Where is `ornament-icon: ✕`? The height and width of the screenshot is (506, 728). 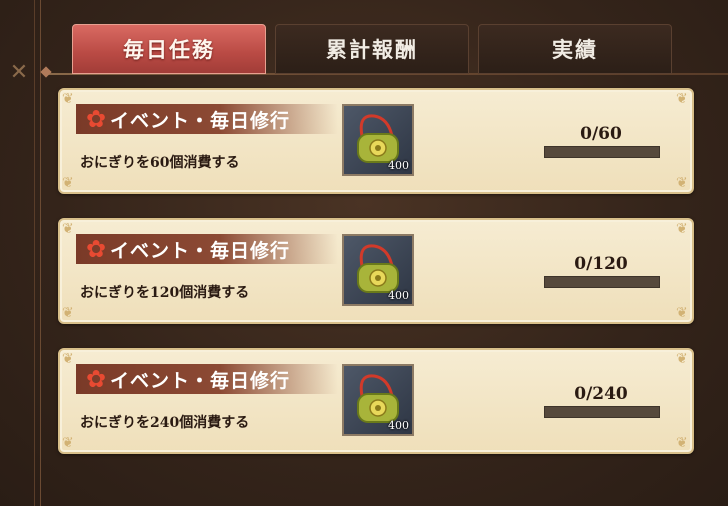
ornament-icon: ✕ is located at coordinates (19, 72).